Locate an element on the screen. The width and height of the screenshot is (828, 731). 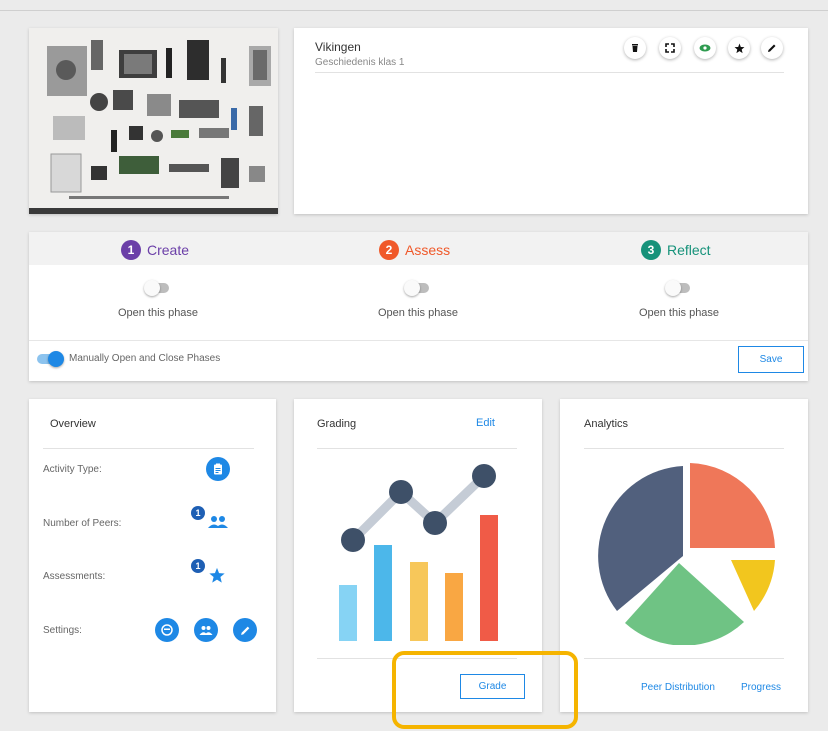
activity-photo is located at coordinates (153, 121).